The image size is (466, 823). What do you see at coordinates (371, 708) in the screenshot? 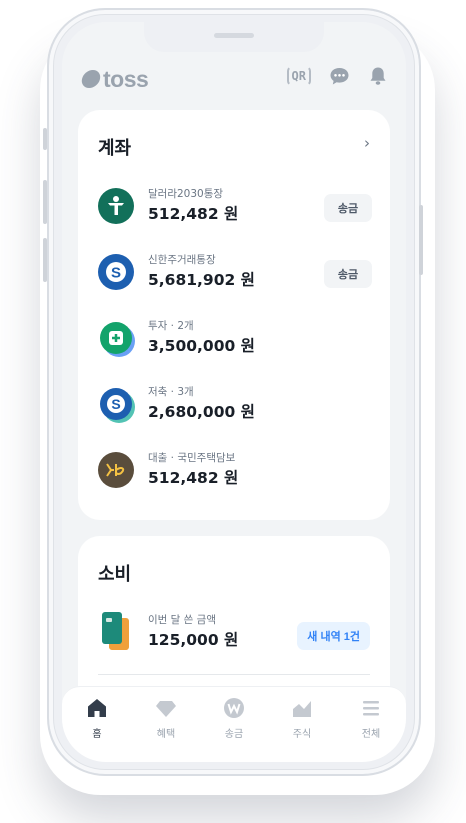
I see `menu-lines-icon` at bounding box center [371, 708].